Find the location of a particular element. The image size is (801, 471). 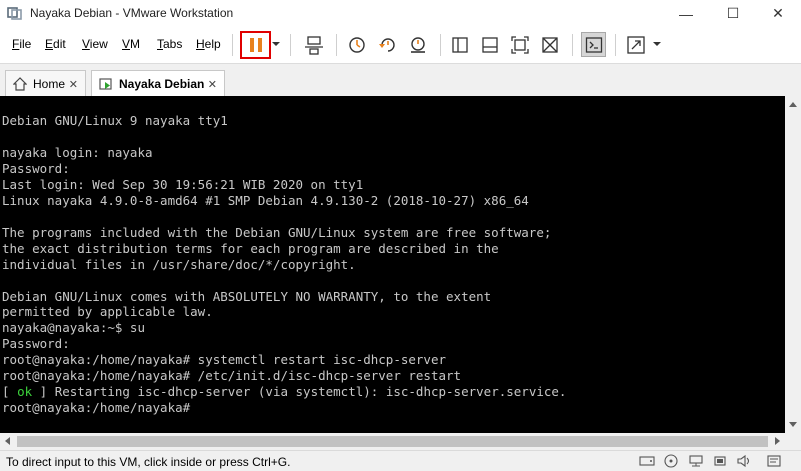

sound-card-icon is located at coordinates (744, 461).